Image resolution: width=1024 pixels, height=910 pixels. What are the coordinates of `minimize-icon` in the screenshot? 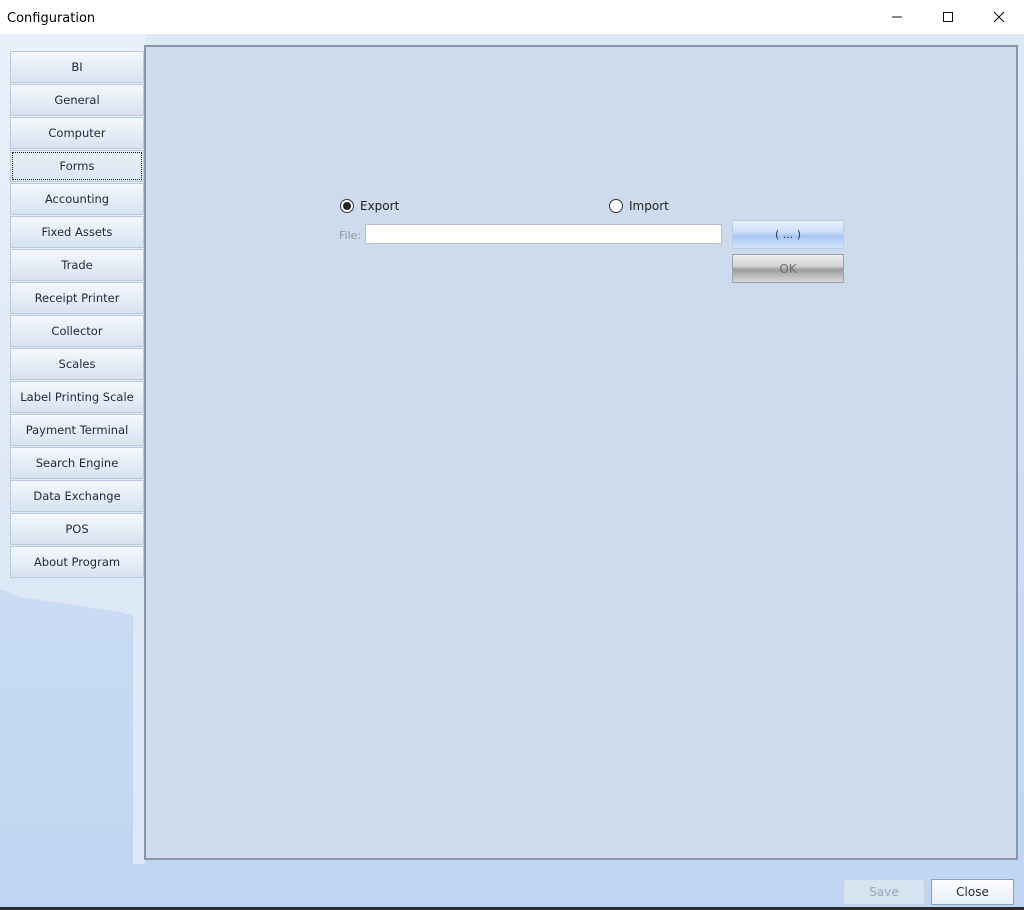 It's located at (896, 17).